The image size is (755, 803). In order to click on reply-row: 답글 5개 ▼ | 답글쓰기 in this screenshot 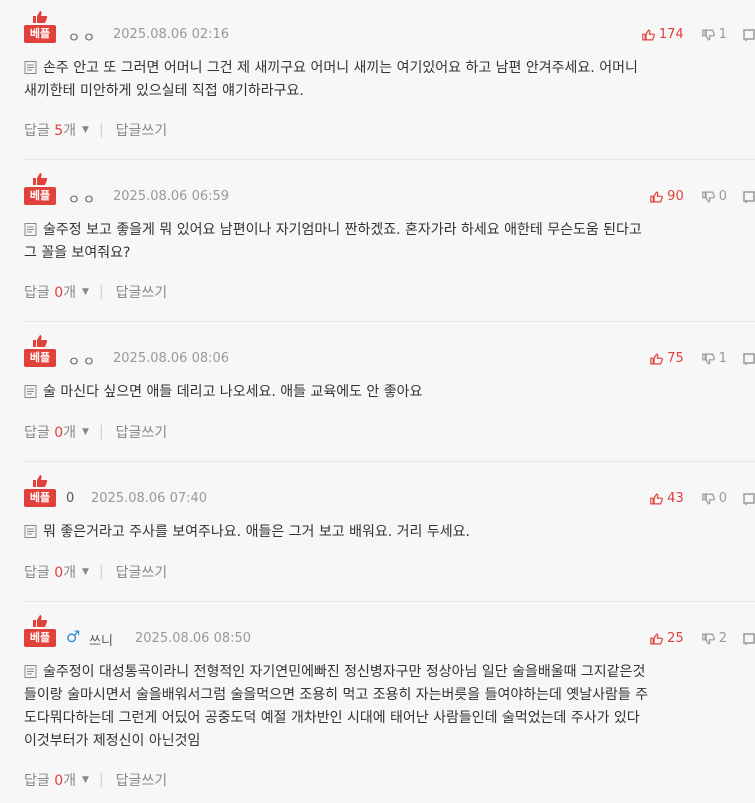, I will do `click(95, 130)`.